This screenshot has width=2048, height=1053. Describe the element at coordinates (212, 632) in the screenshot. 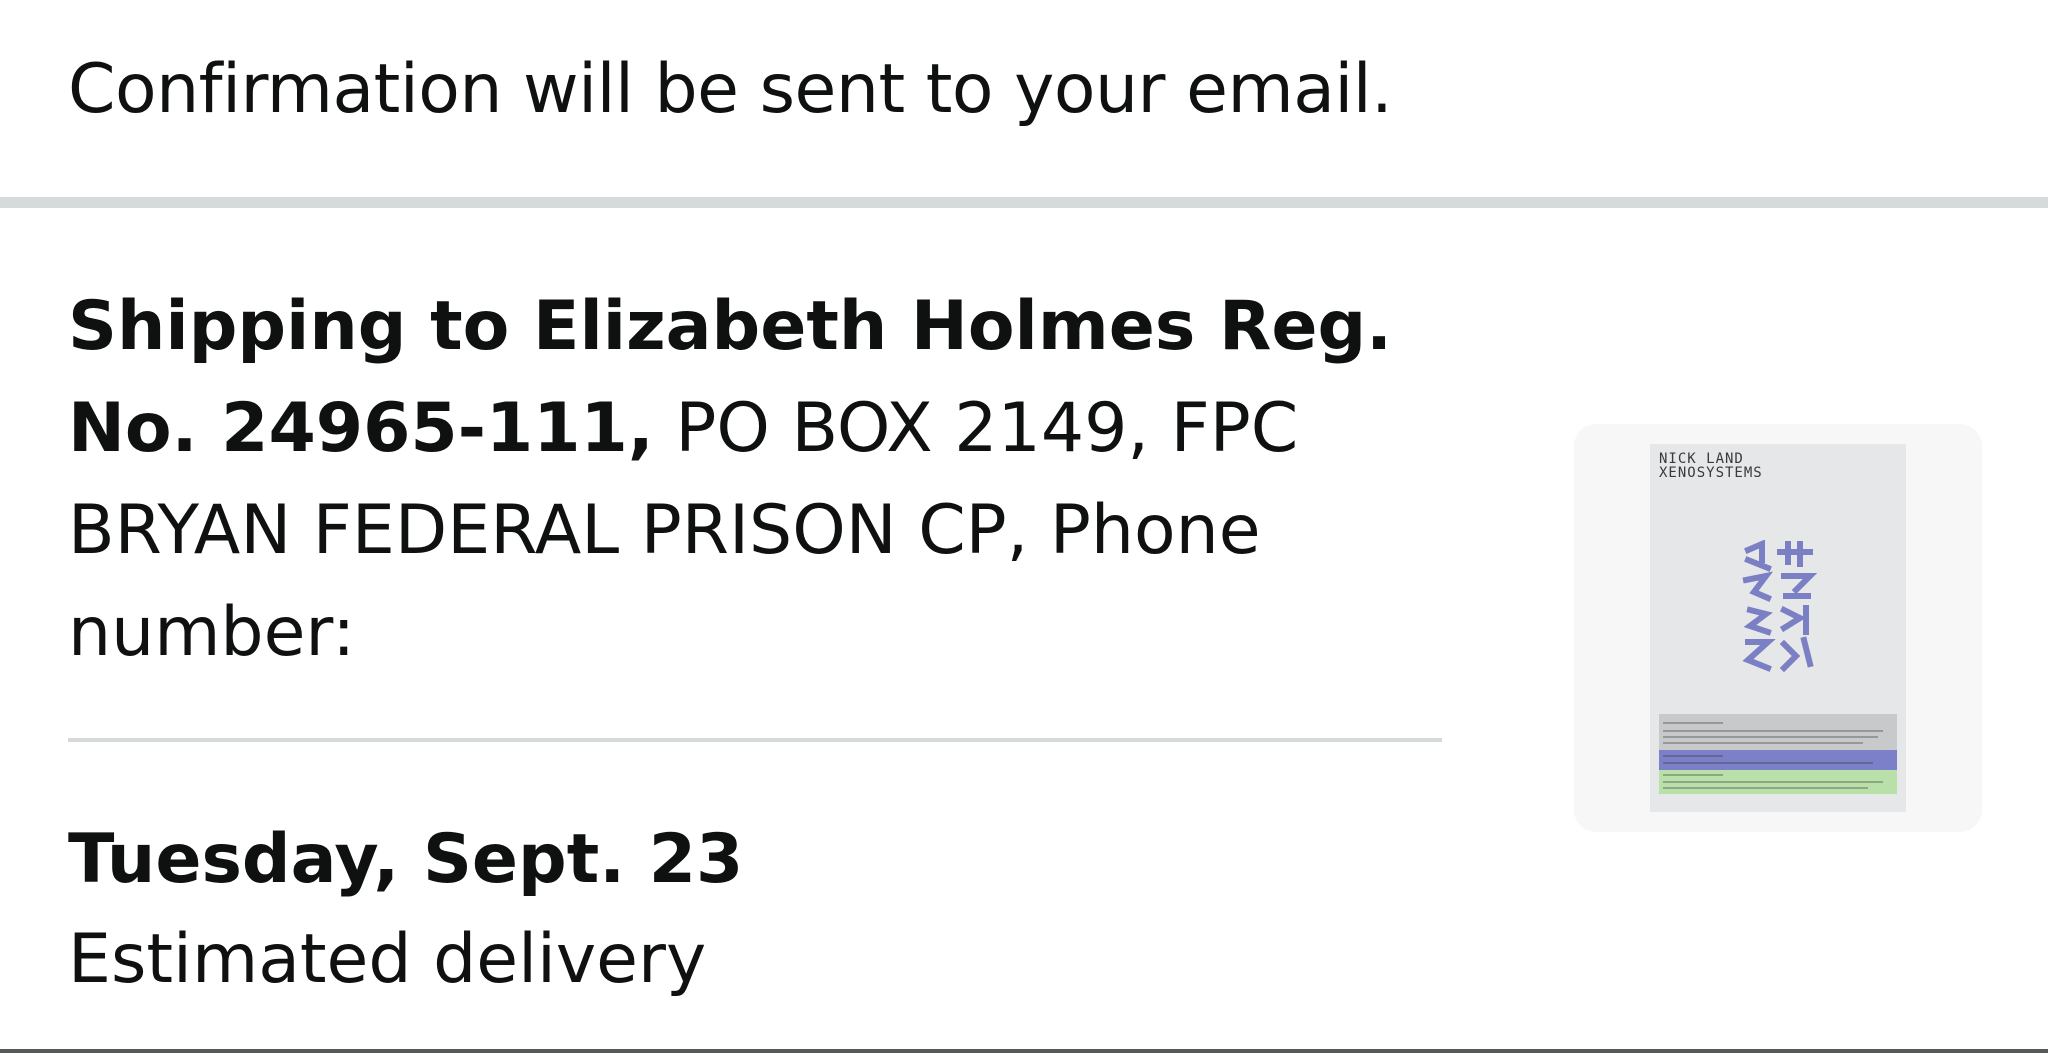

I see `shipping-line-4: number:` at that location.